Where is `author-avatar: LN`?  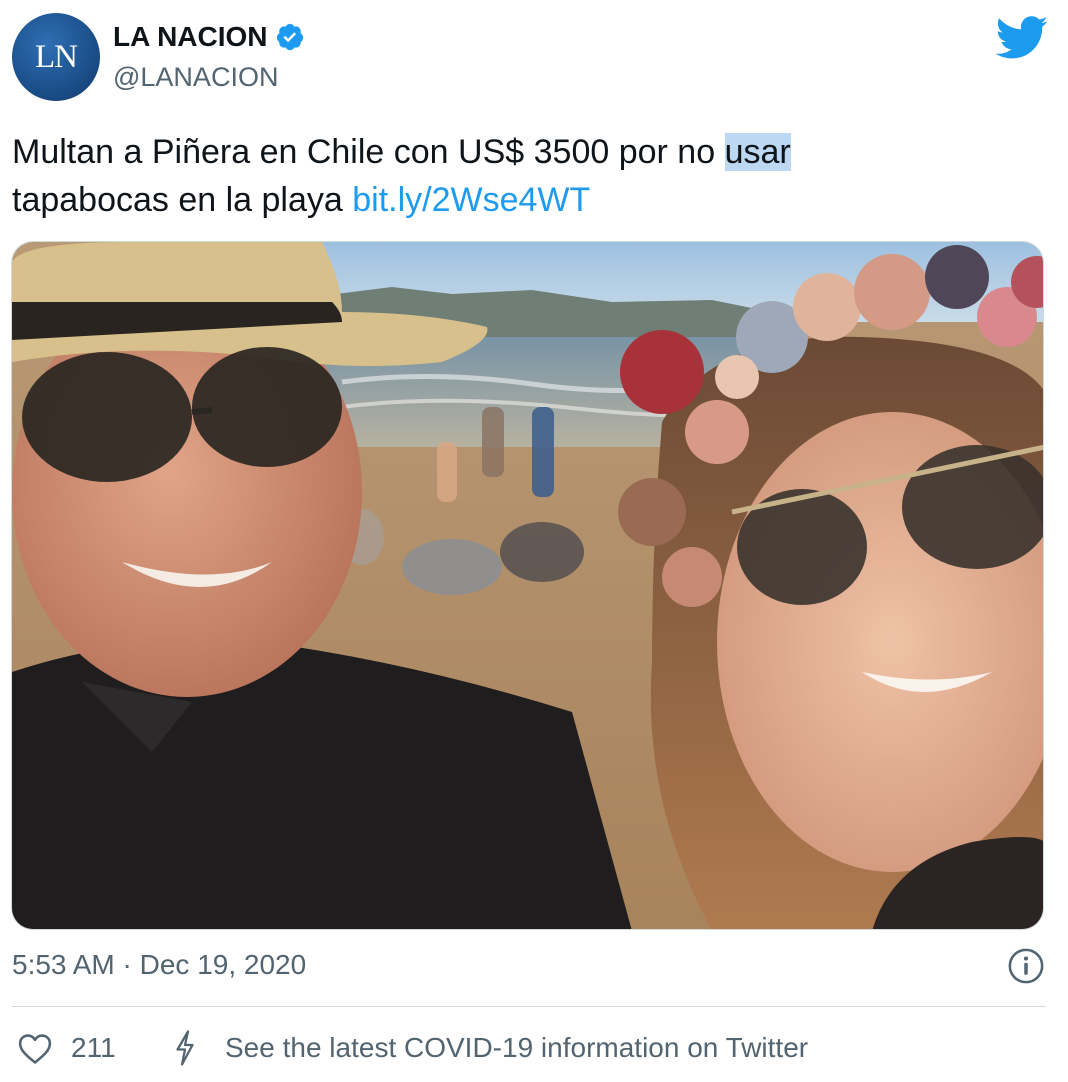
author-avatar: LN is located at coordinates (56, 57).